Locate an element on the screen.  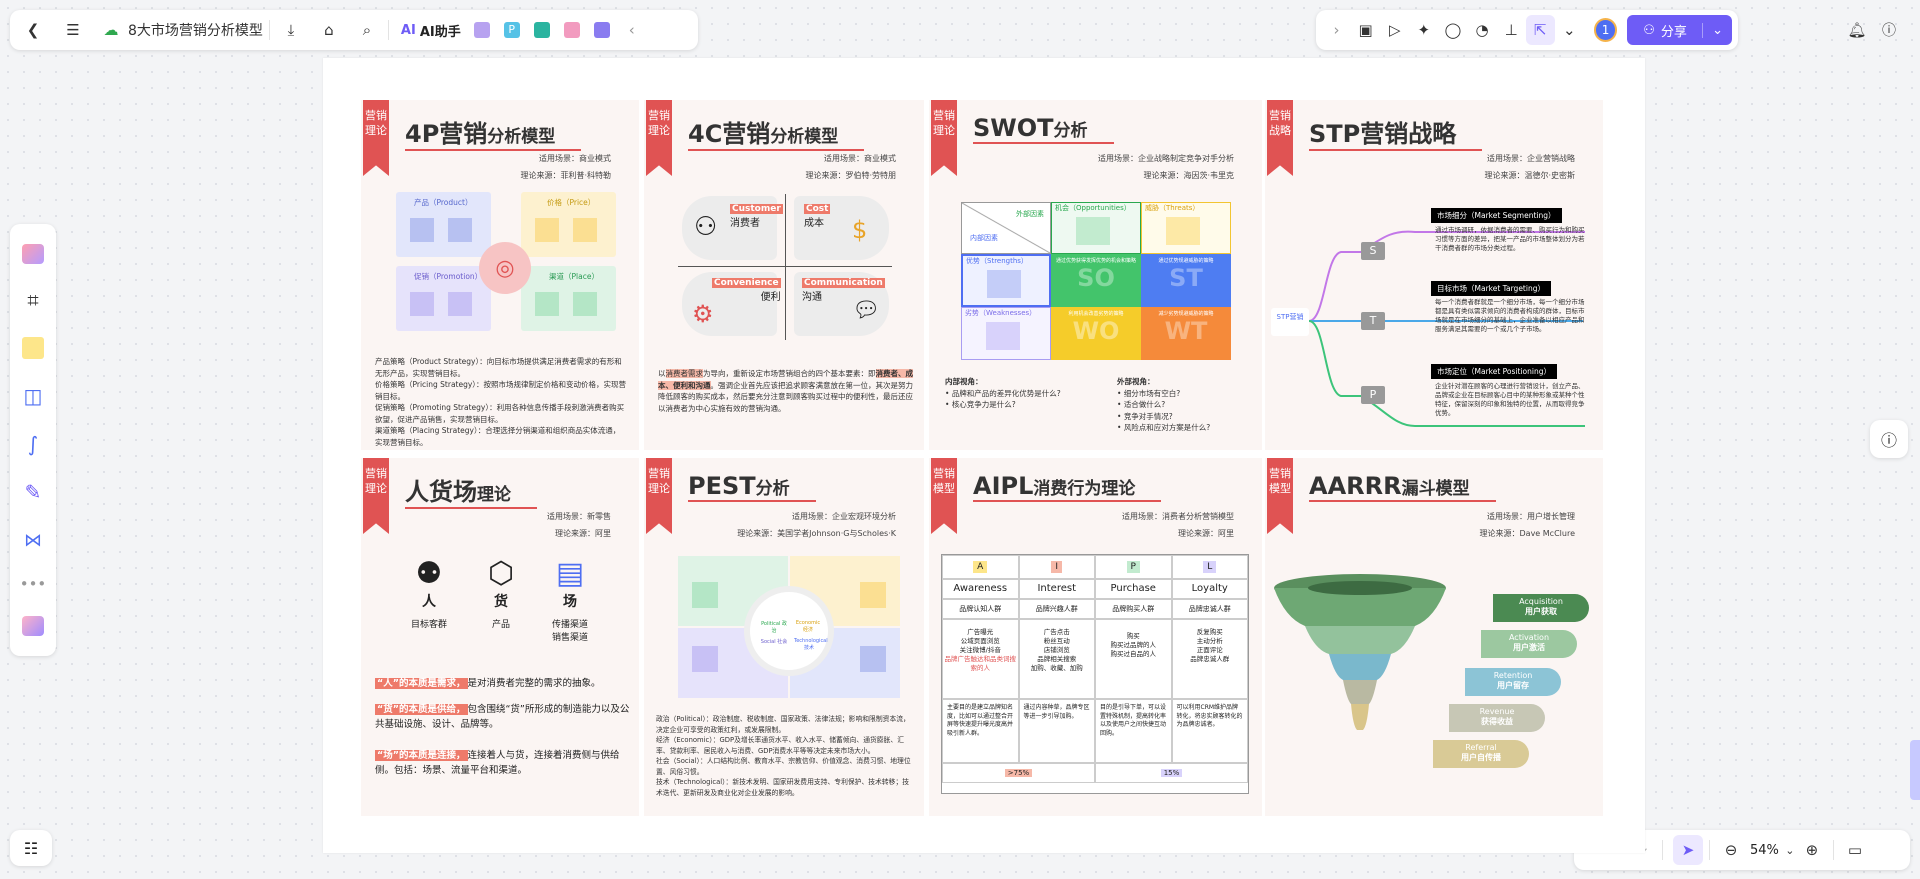
template-library-icon is located at coordinates (33, 254).